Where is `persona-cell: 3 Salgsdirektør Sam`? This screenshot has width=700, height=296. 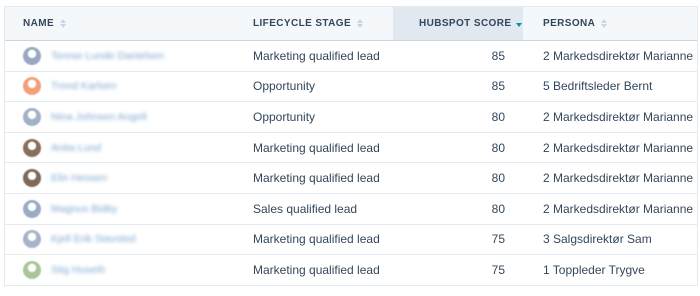
persona-cell: 3 Salgsdirektør Sam is located at coordinates (610, 239).